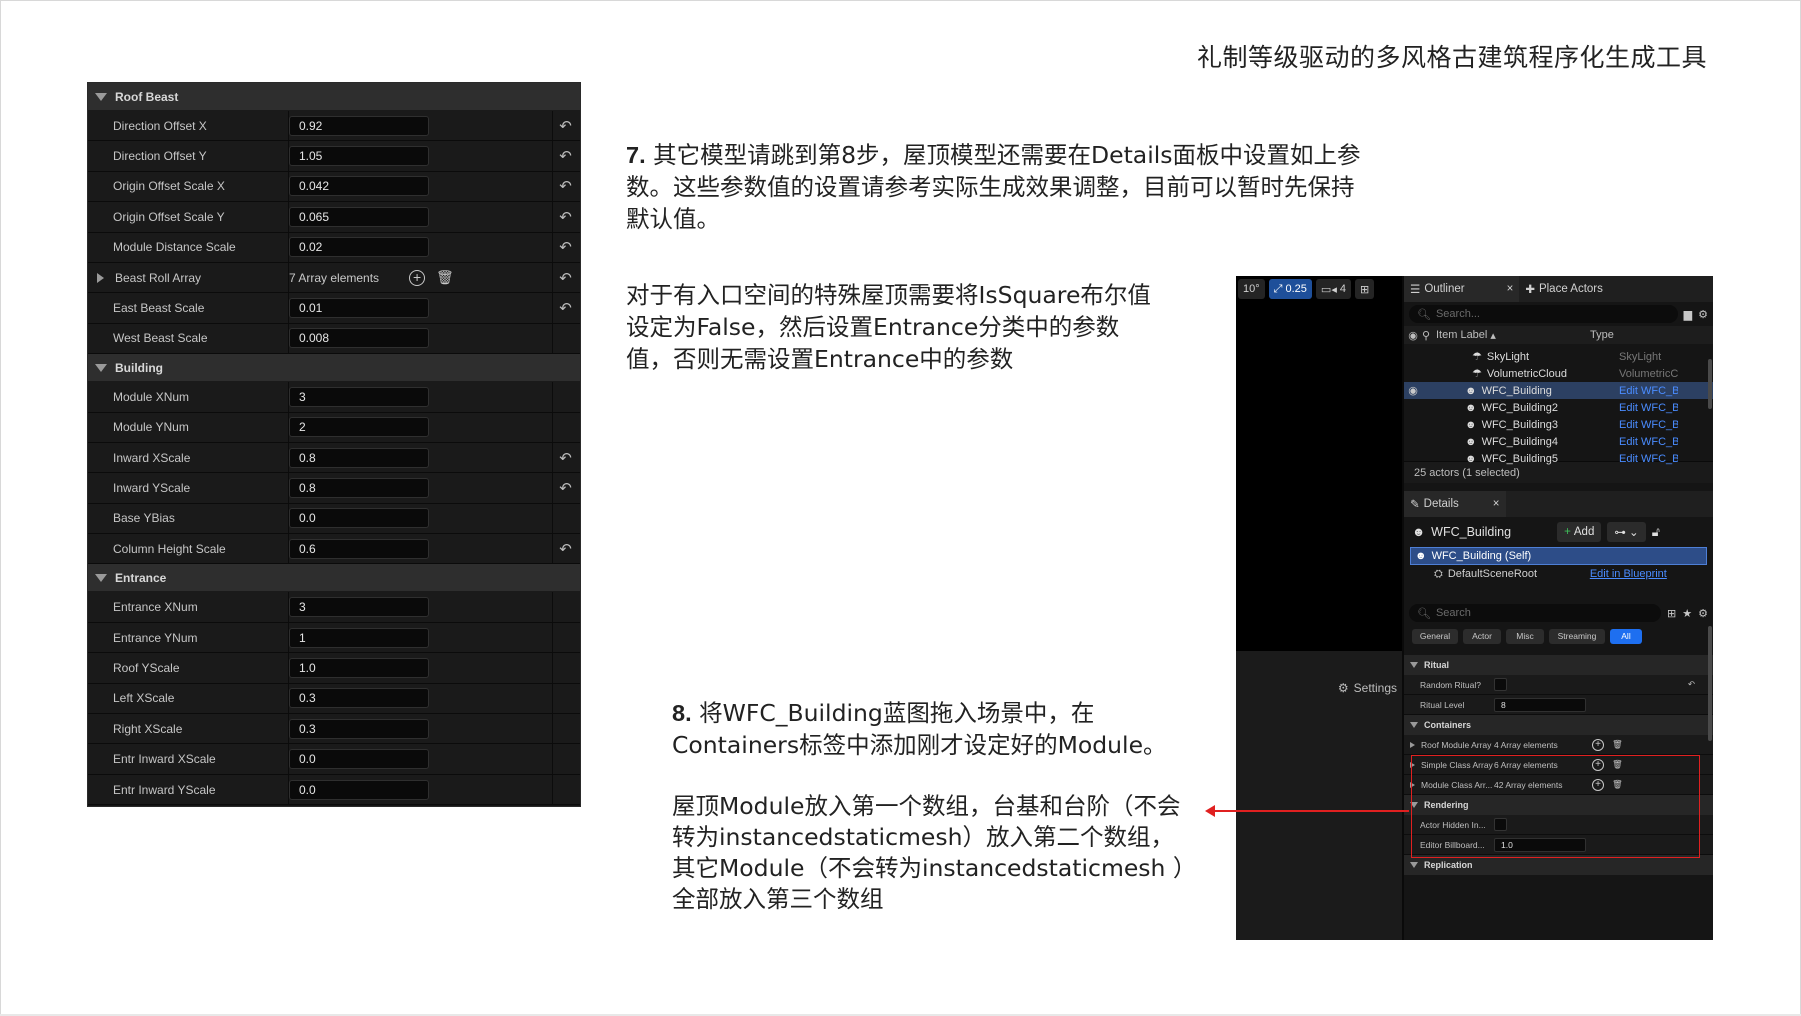 Image resolution: width=1801 pixels, height=1016 pixels. Describe the element at coordinates (334, 368) in the screenshot. I see `section-header: Building` at that location.